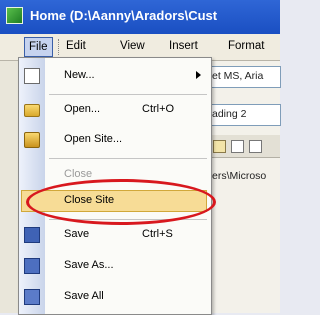 This screenshot has width=320, height=315. Describe the element at coordinates (121, 202) in the screenshot. I see `red-annotation-ring` at that location.